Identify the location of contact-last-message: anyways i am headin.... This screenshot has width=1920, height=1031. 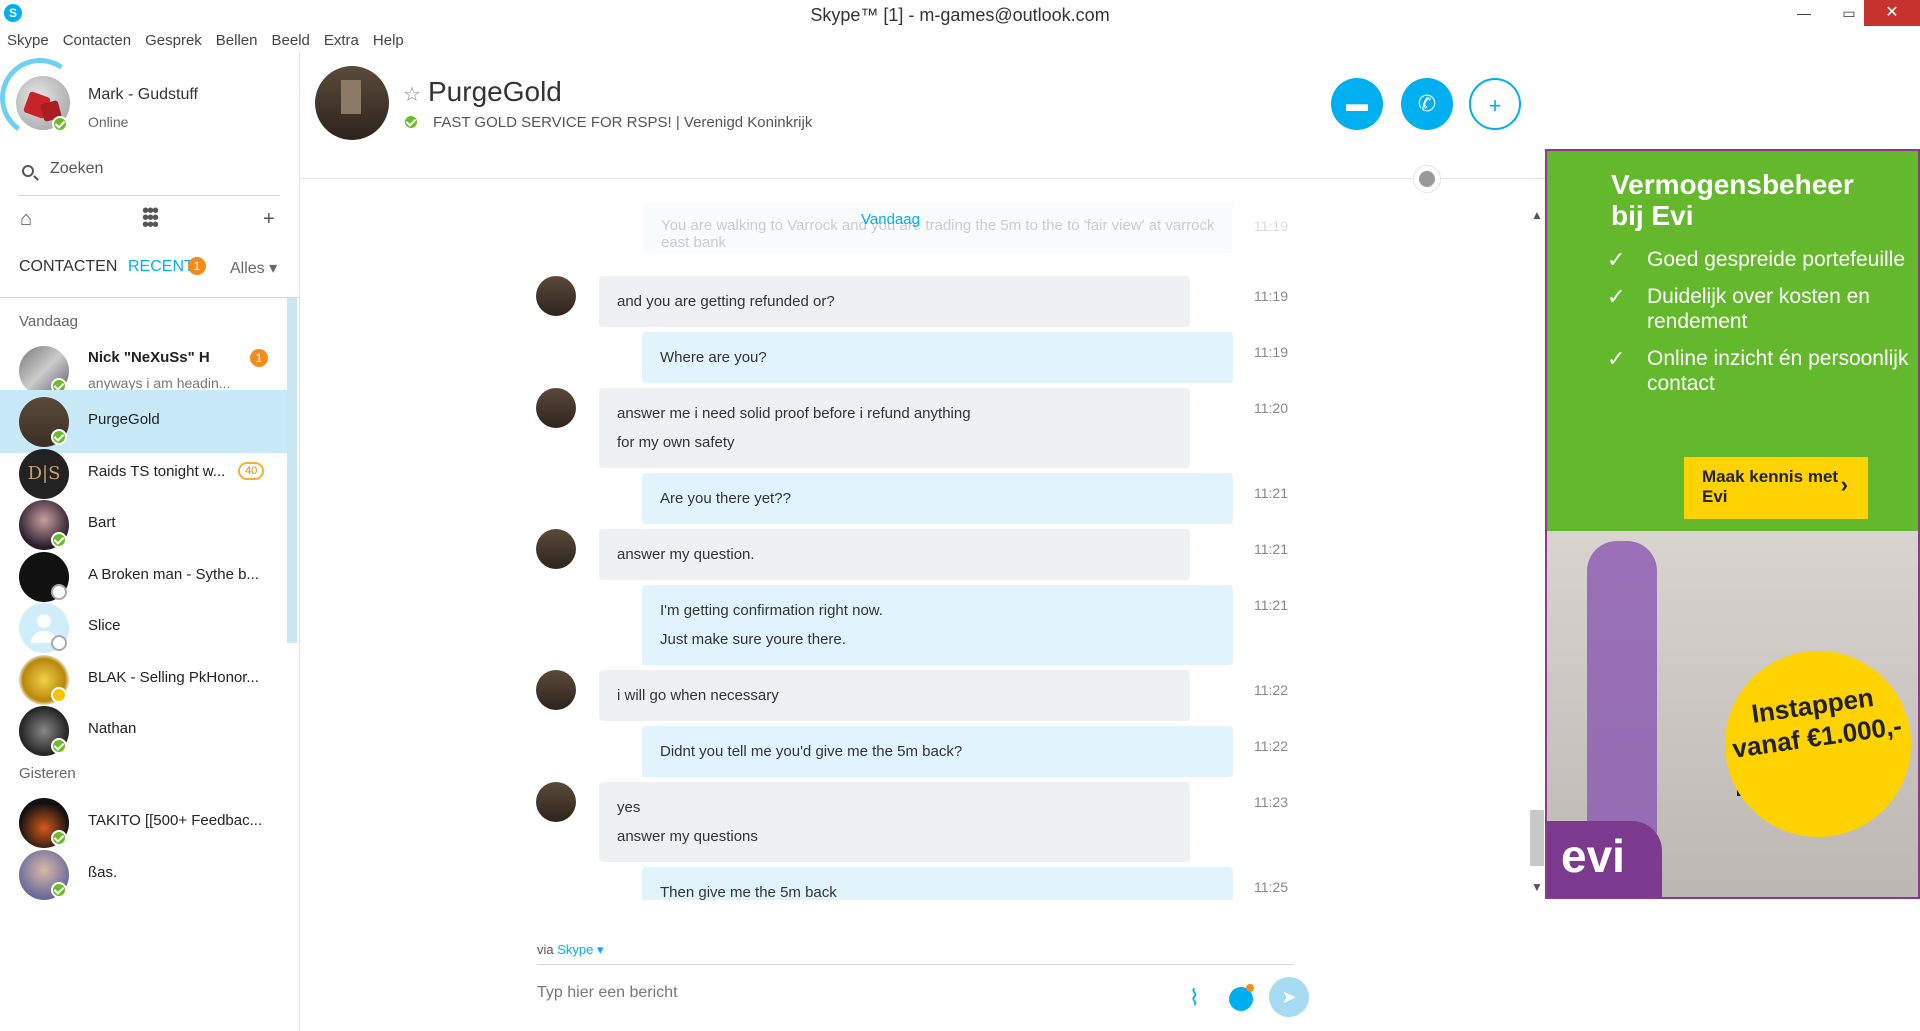
(159, 383).